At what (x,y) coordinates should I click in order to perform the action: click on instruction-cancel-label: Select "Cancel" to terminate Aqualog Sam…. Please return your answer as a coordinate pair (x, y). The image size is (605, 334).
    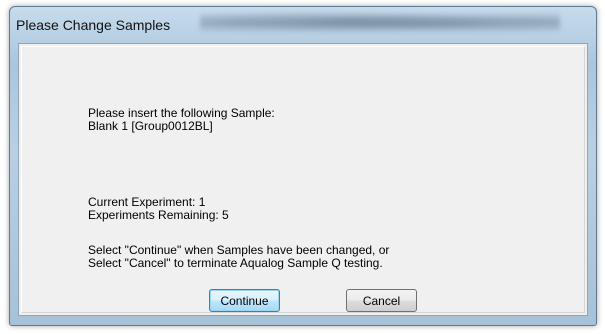
    Looking at the image, I should click on (235, 263).